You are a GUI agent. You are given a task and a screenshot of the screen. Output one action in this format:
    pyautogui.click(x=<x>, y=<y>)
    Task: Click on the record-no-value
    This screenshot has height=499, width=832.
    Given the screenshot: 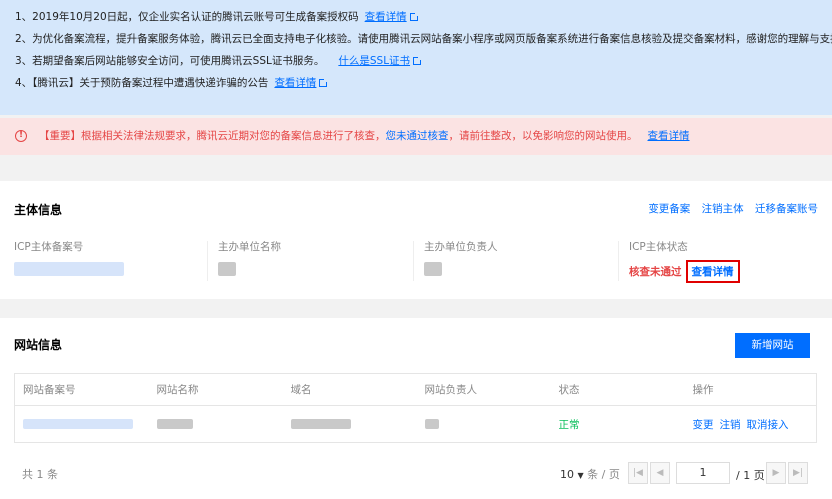 What is the action you would take?
    pyautogui.click(x=78, y=424)
    